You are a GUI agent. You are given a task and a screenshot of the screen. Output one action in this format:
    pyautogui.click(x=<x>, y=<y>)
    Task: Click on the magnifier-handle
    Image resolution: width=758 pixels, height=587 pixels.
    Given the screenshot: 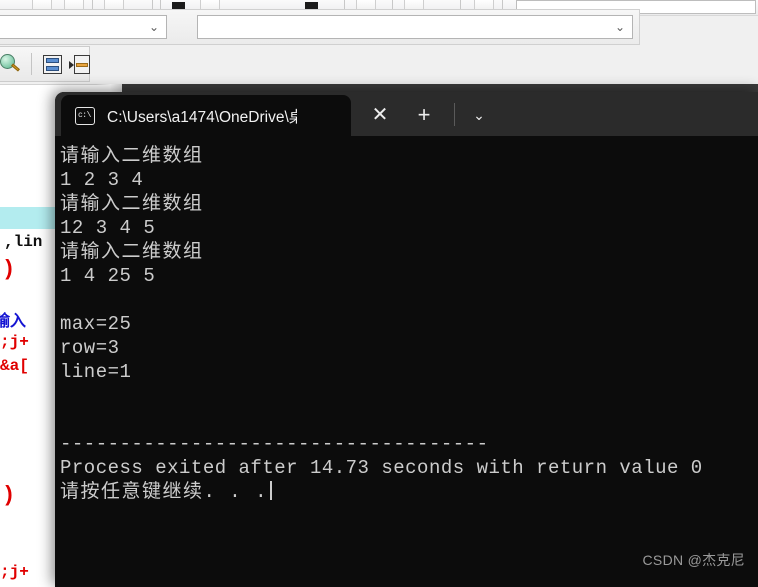 What is the action you would take?
    pyautogui.click(x=15, y=67)
    